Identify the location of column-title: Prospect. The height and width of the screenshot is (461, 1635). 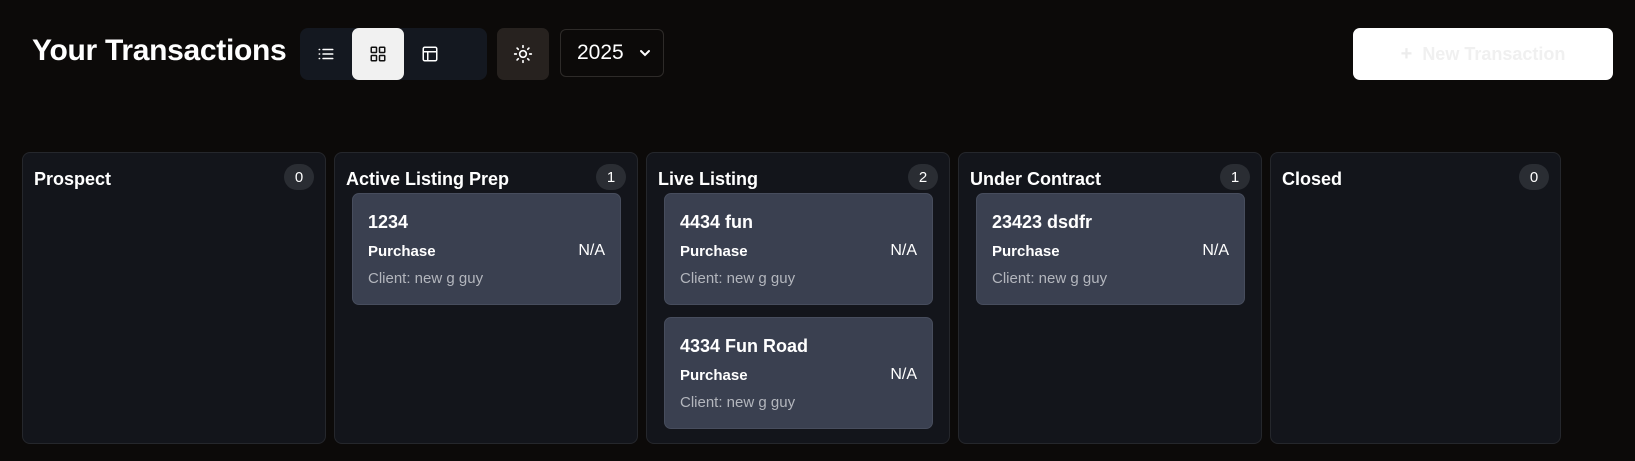
(73, 179).